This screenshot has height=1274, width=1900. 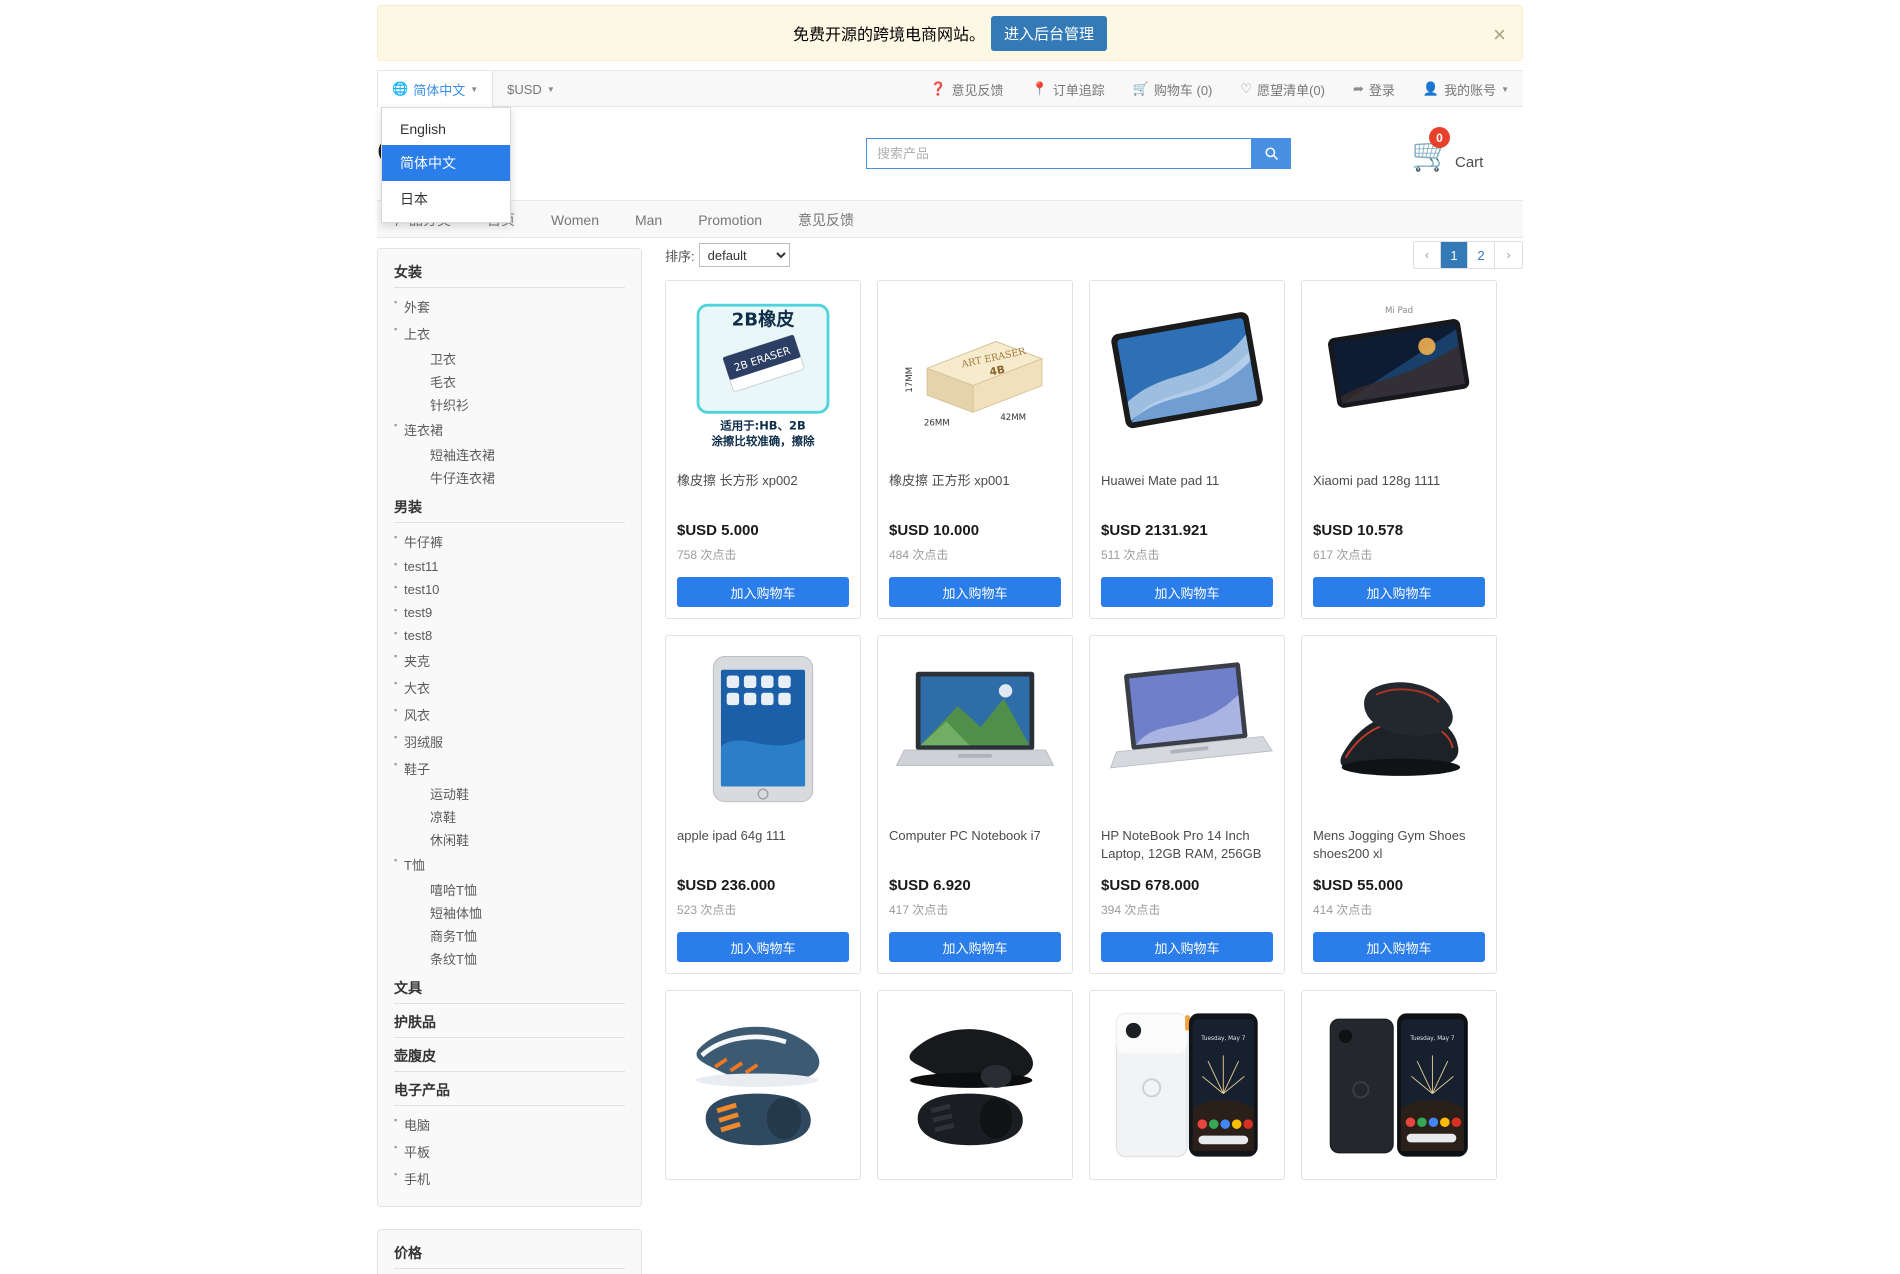 What do you see at coordinates (763, 375) in the screenshot?
I see `product-image: 2B橡皮 2B ERASER 适用于:HB、2B 涂擦比较准确，擦除` at bounding box center [763, 375].